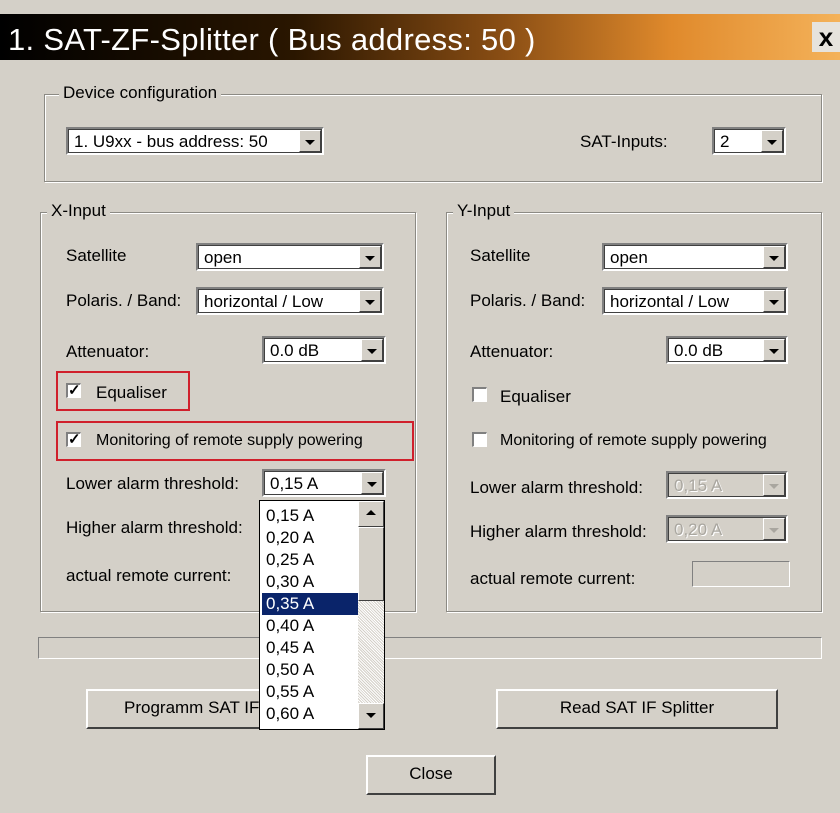  What do you see at coordinates (371, 514) in the screenshot?
I see `scroll-up-icon` at bounding box center [371, 514].